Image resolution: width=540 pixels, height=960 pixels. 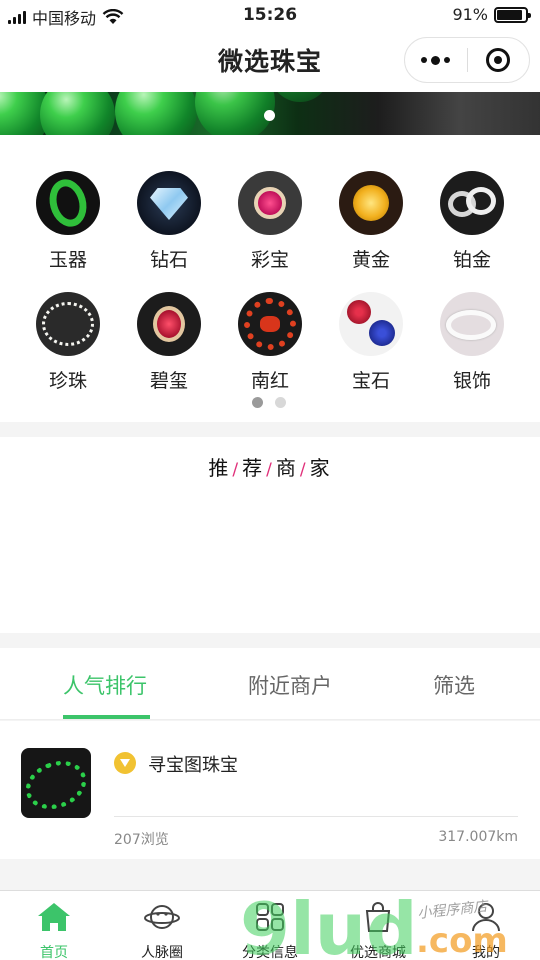 What do you see at coordinates (370, 260) in the screenshot?
I see `category-label: 黄金` at bounding box center [370, 260].